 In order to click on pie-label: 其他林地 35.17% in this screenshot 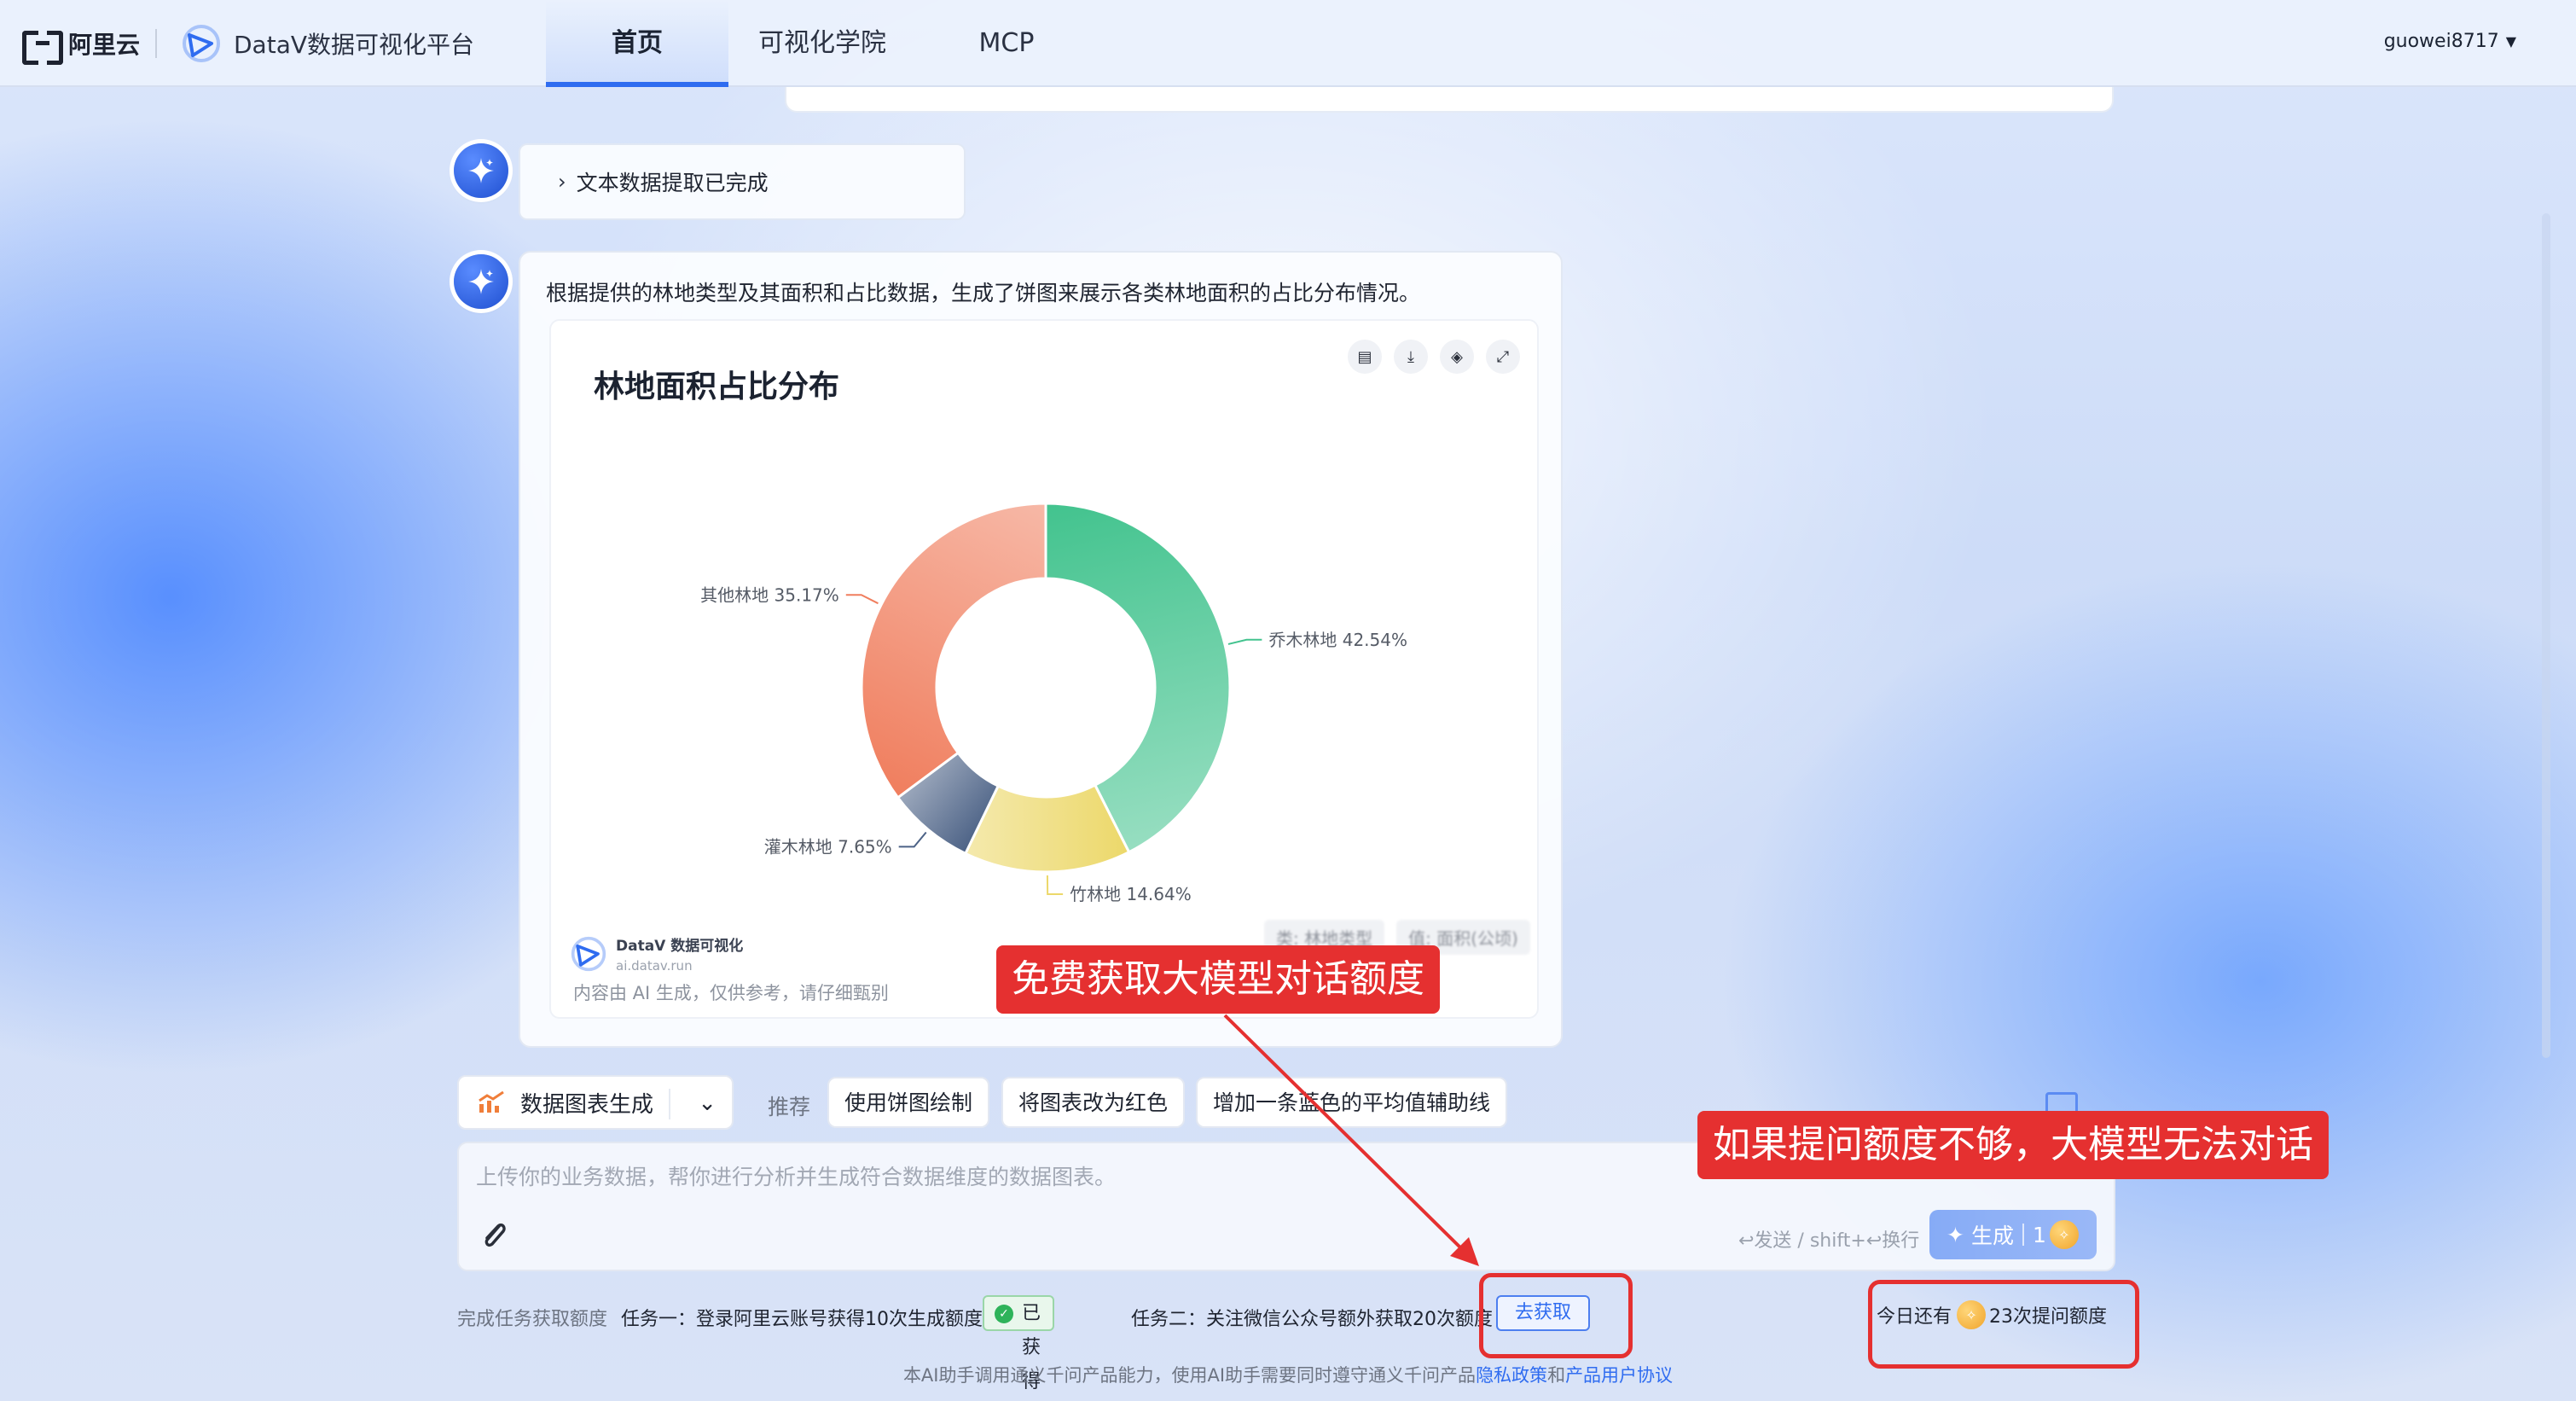, I will do `click(769, 594)`.